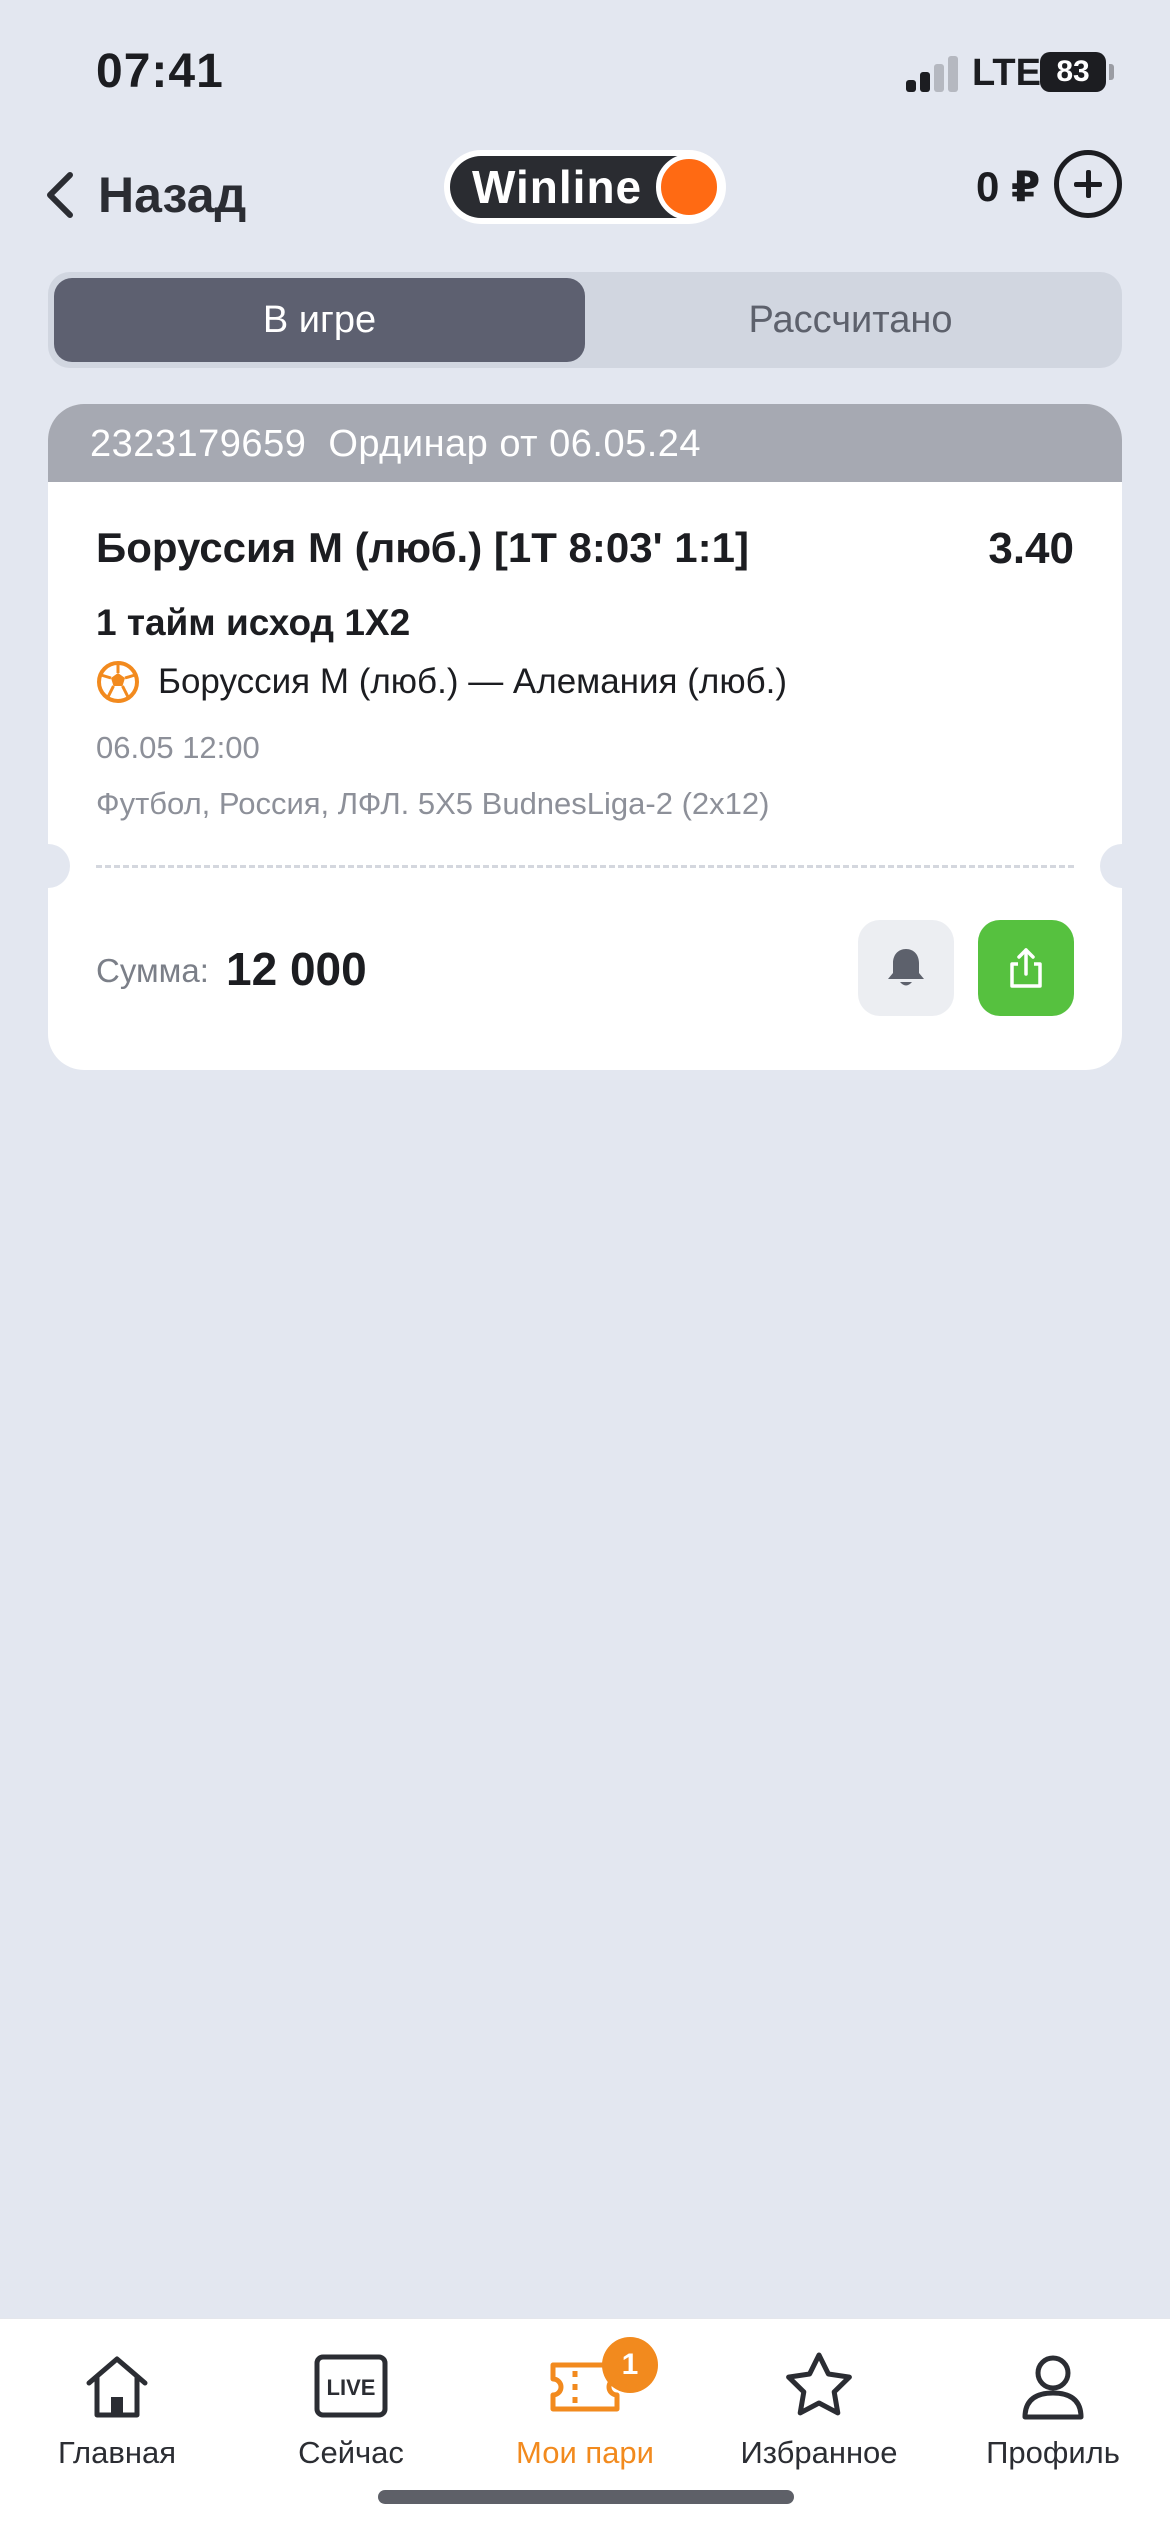 This screenshot has height=2532, width=1170. I want to click on network-type: LTE, so click(1006, 73).